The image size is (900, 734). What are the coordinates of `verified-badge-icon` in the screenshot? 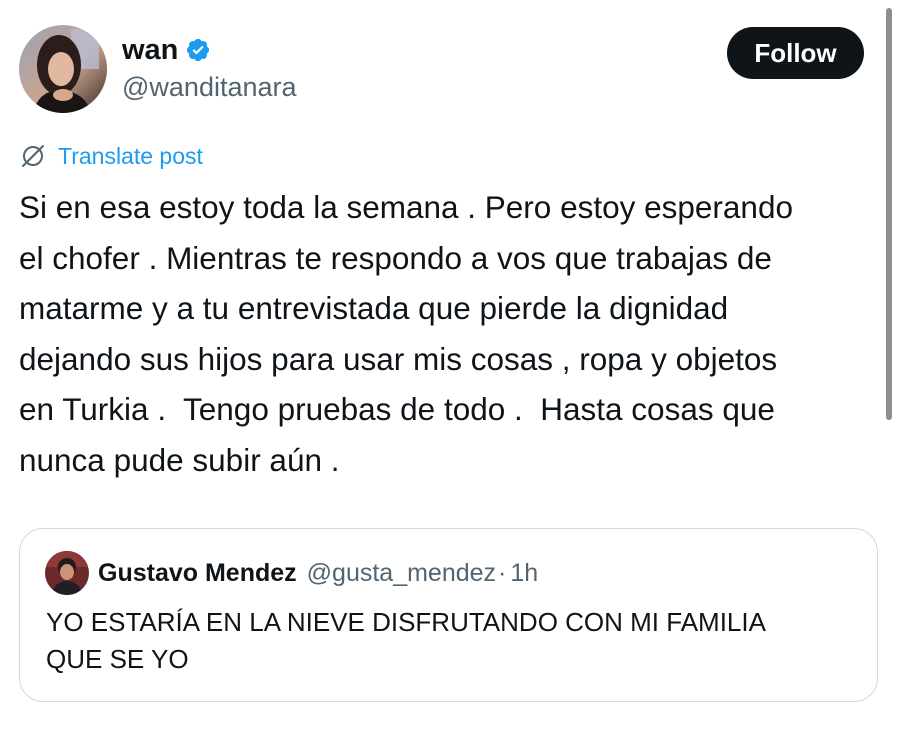 It's located at (198, 50).